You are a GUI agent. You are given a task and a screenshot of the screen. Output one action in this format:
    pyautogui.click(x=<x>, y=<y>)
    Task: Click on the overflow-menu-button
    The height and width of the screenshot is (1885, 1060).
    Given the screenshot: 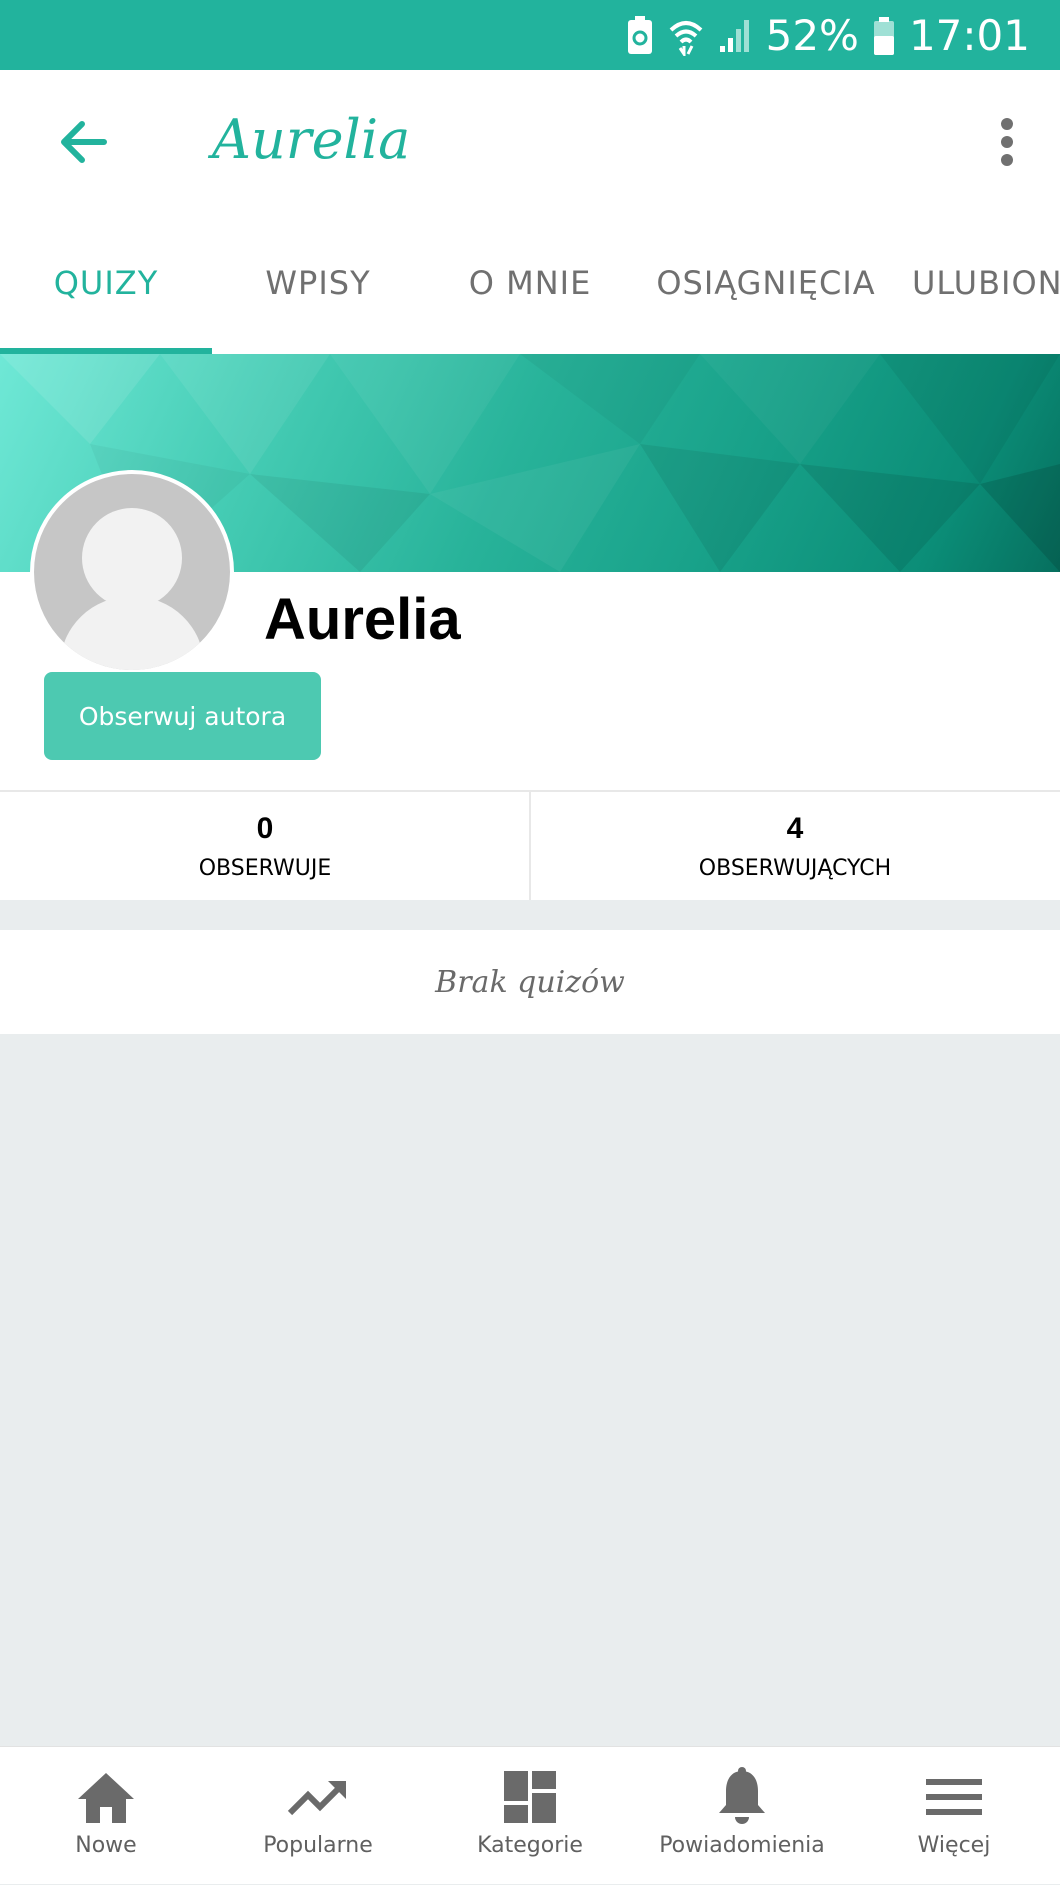 What is the action you would take?
    pyautogui.click(x=1007, y=142)
    